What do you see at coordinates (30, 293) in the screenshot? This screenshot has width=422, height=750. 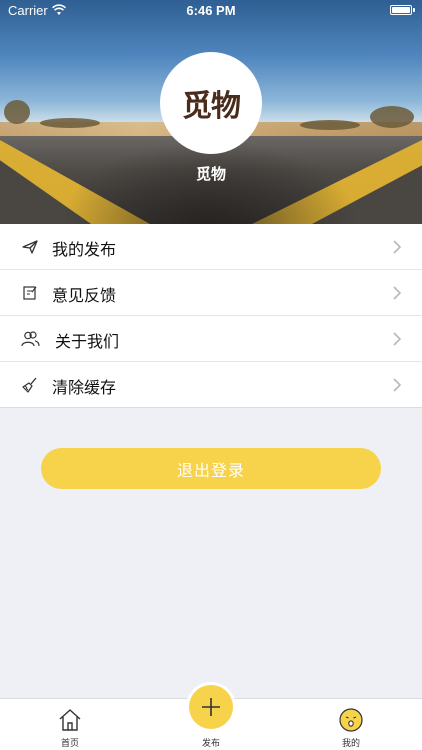 I see `feedback-note-icon` at bounding box center [30, 293].